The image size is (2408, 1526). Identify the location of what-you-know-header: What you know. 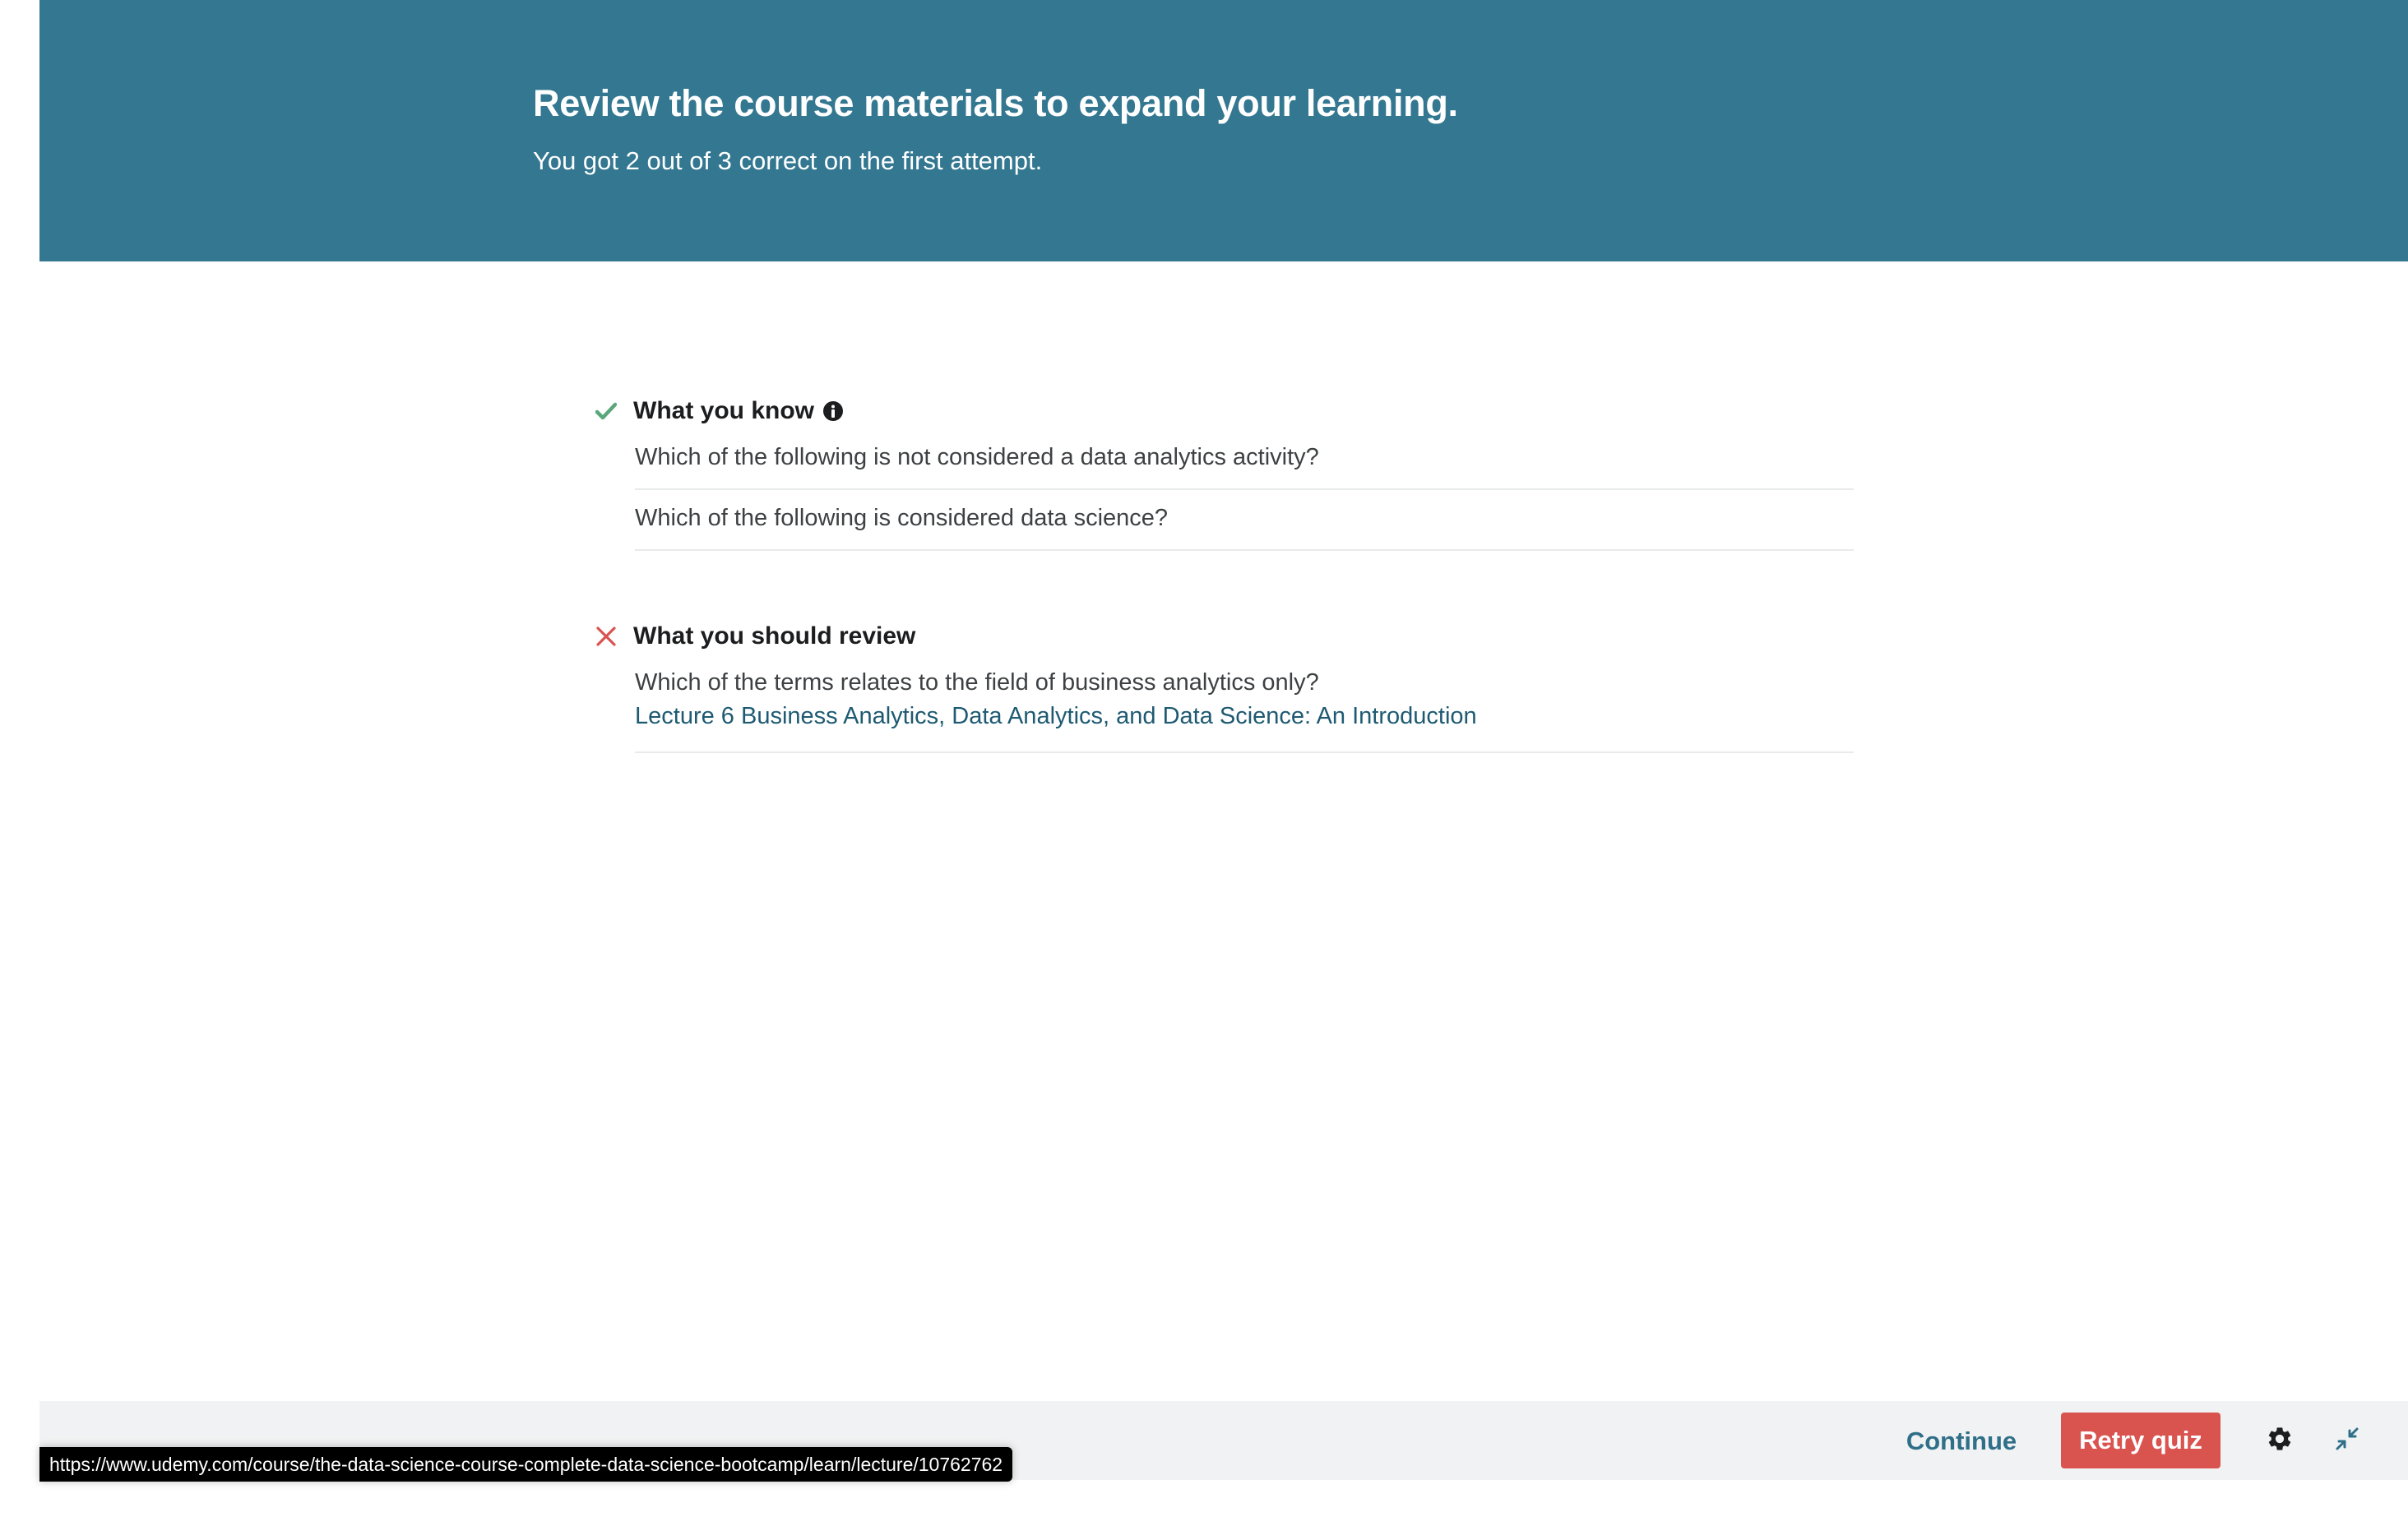
(1224, 411).